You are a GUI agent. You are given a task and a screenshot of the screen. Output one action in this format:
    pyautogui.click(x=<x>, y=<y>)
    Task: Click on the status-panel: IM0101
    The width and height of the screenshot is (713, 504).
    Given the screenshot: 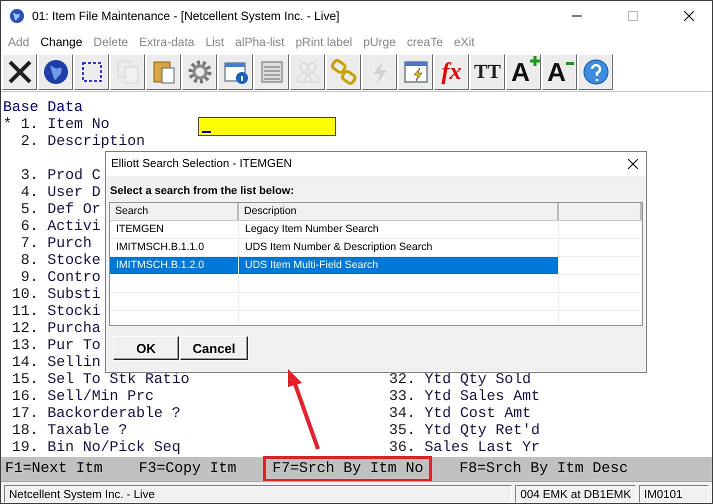 What is the action you would take?
    pyautogui.click(x=674, y=494)
    